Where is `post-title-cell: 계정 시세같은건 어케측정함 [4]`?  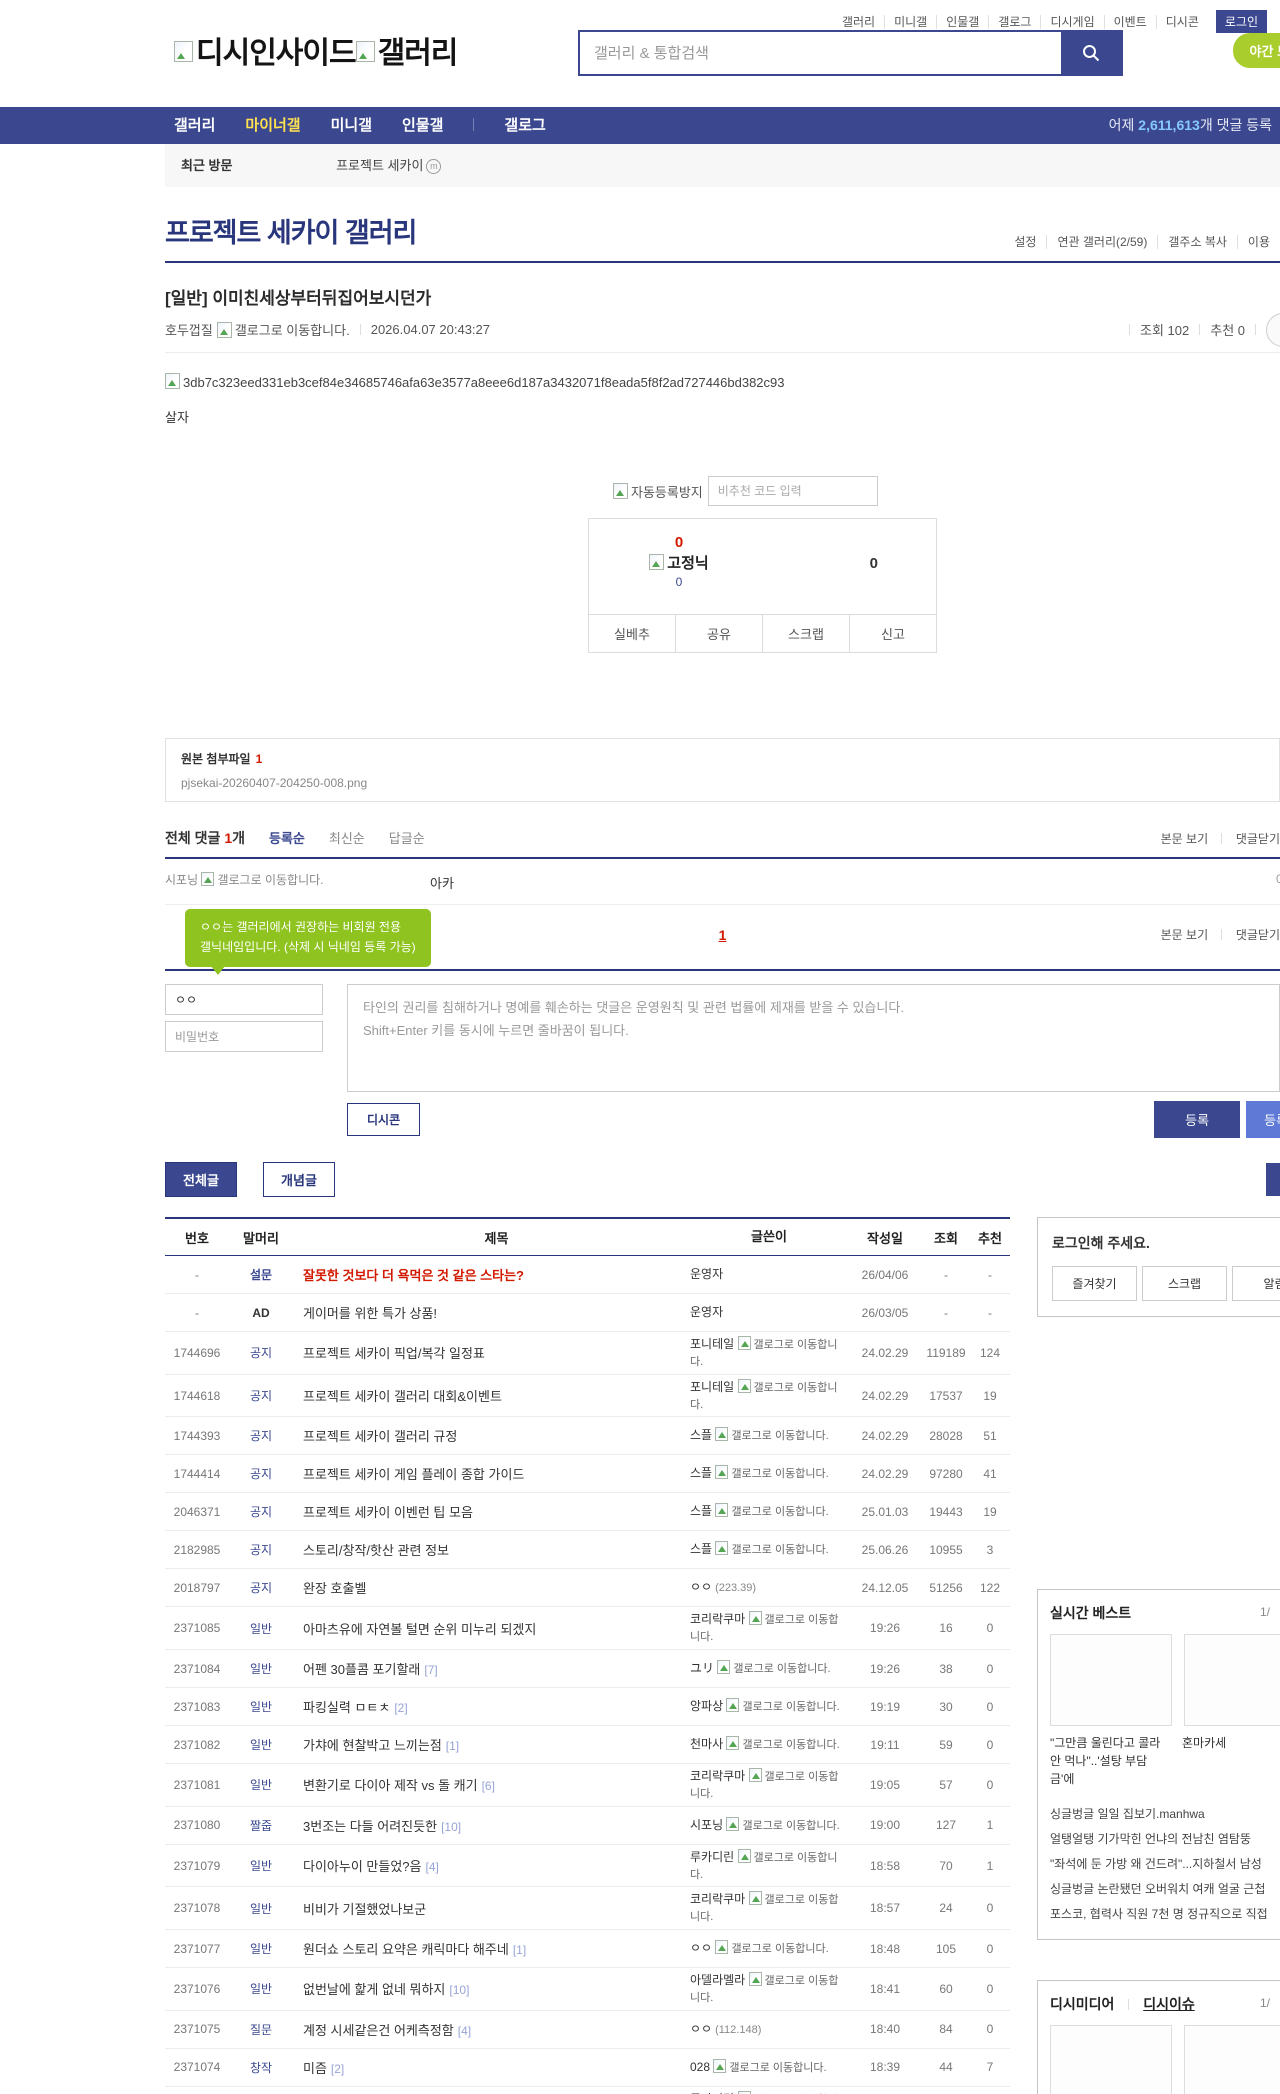 post-title-cell: 계정 시세같은건 어케측정함 [4] is located at coordinates (491, 2029).